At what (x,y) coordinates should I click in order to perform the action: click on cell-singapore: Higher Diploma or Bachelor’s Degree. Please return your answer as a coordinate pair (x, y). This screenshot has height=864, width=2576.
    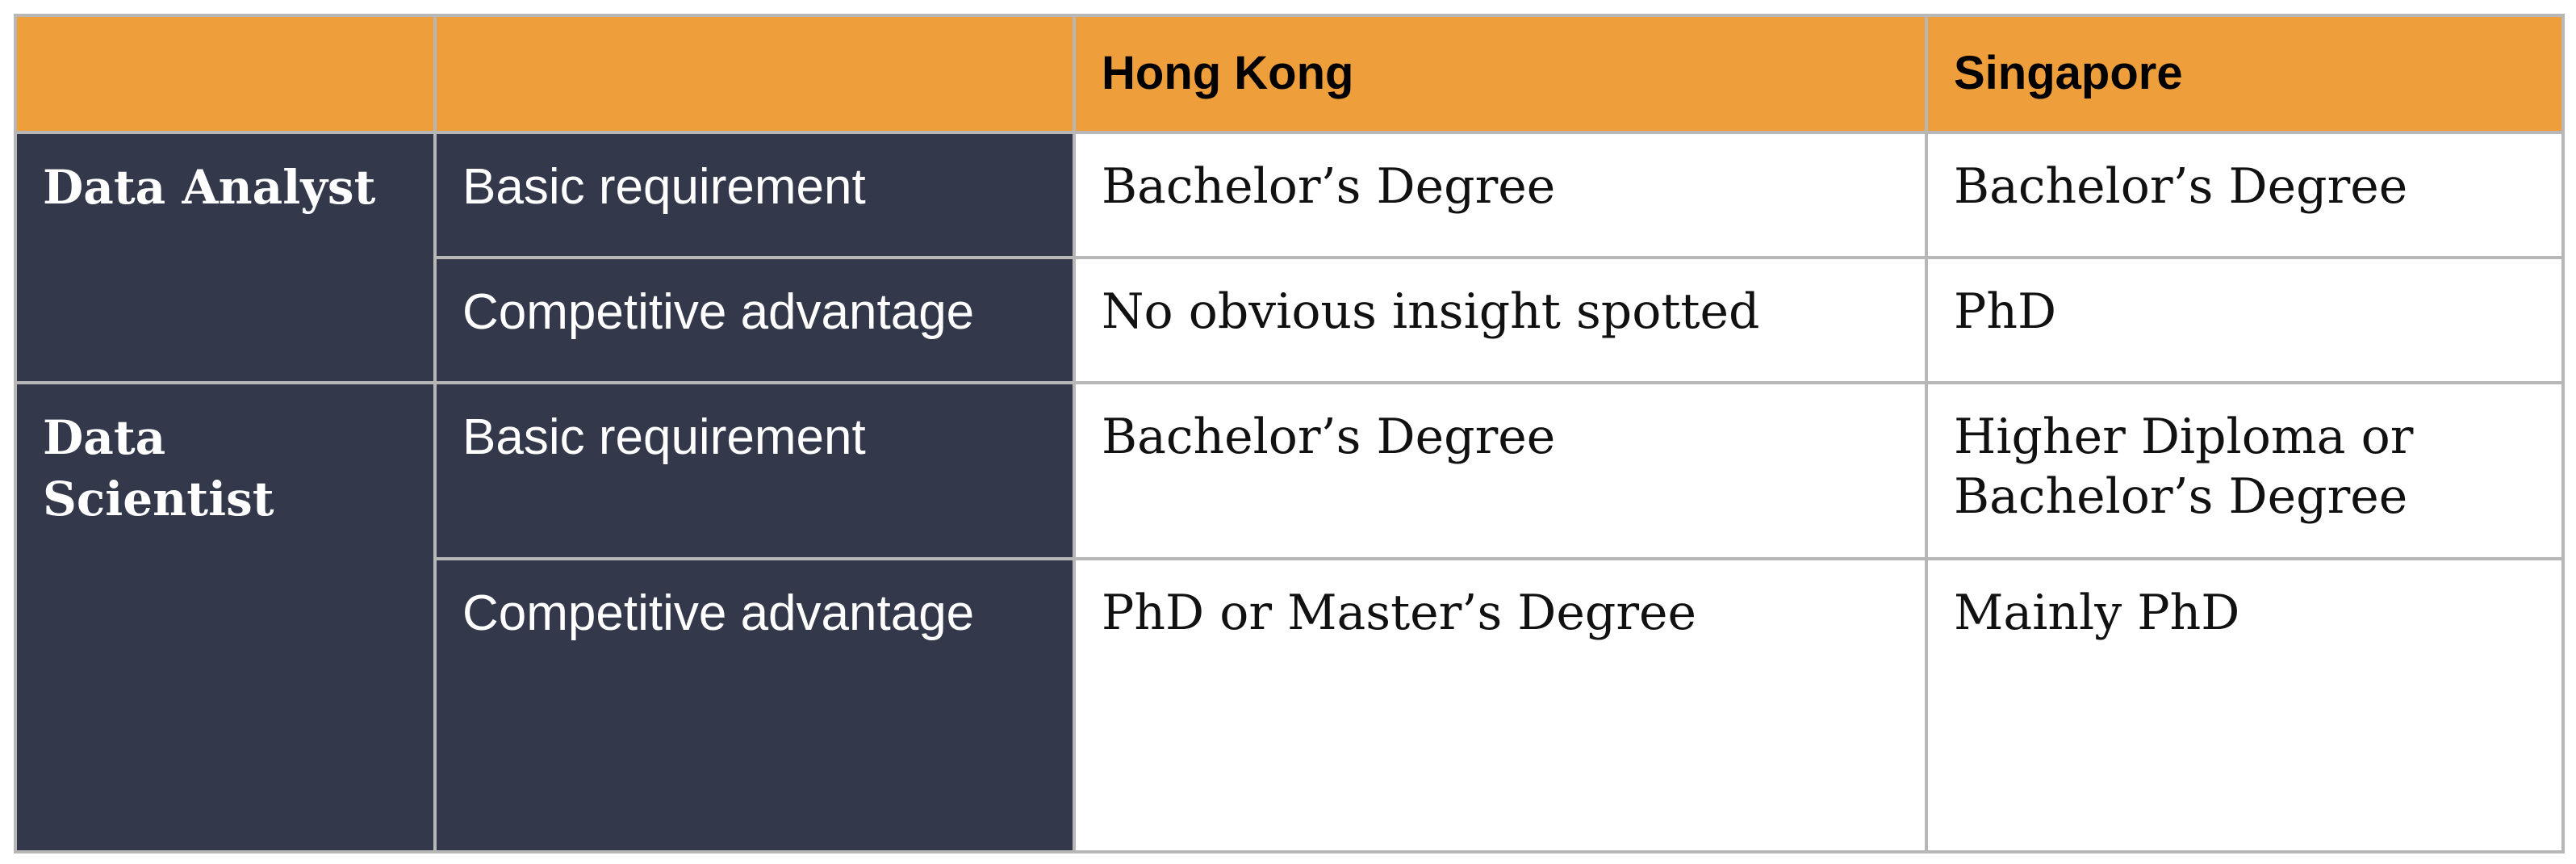
    Looking at the image, I should click on (2245, 470).